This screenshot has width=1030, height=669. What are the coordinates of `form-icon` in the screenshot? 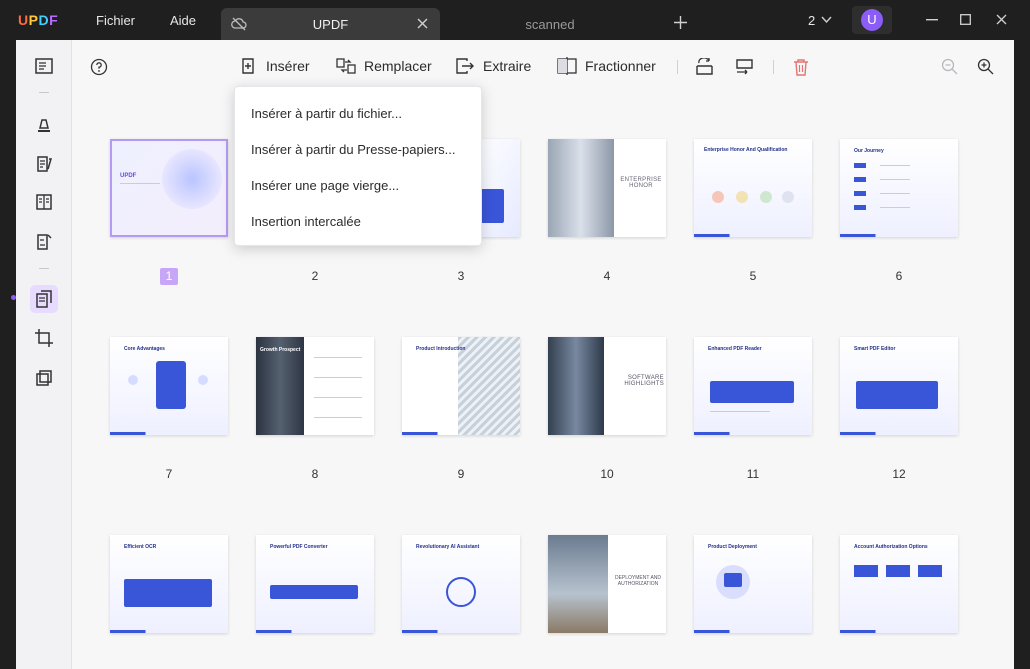 It's located at (44, 202).